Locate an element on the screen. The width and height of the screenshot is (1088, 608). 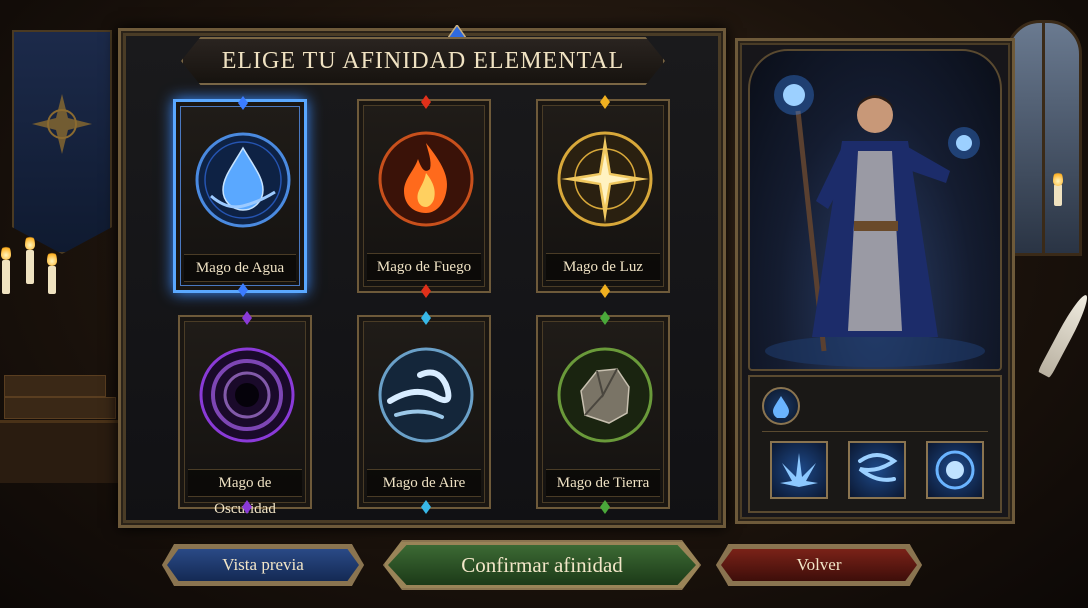
compass-star-icon is located at coordinates (62, 124).